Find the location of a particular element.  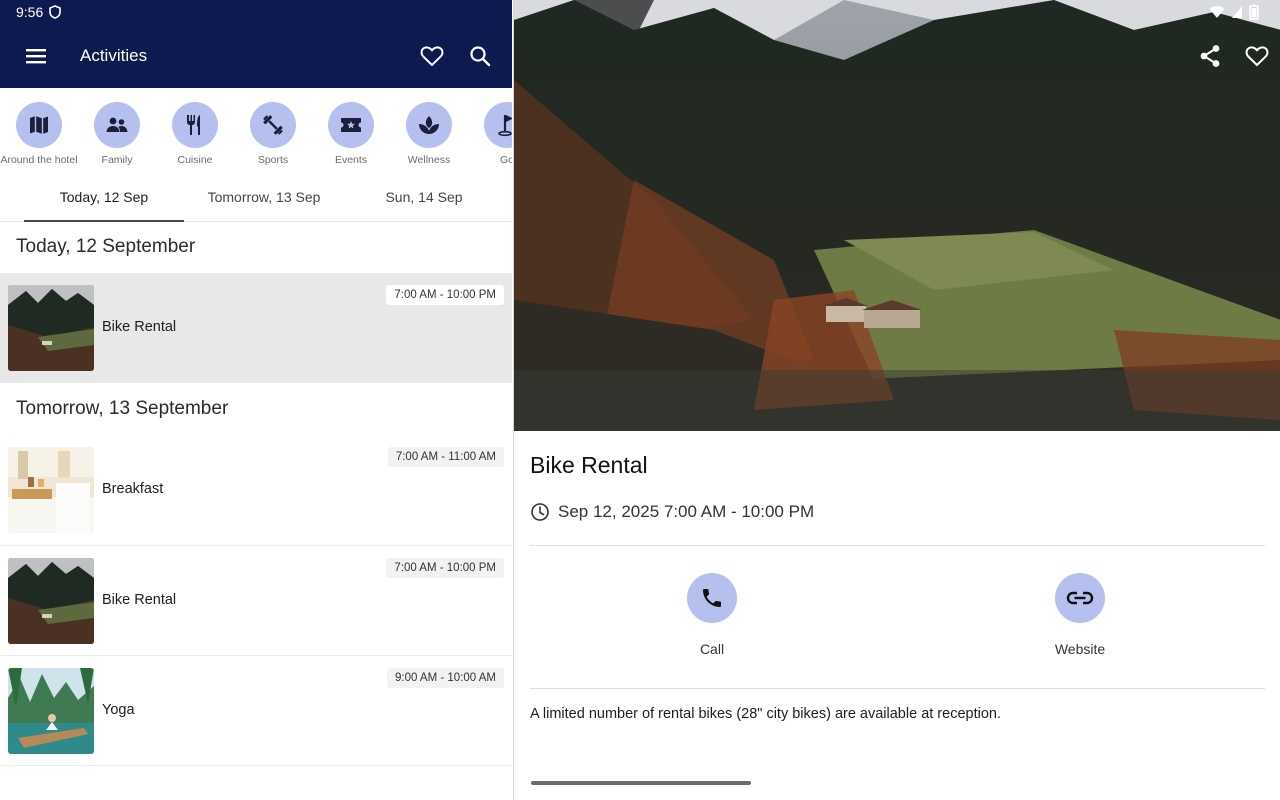

website-label: Website is located at coordinates (1080, 649).